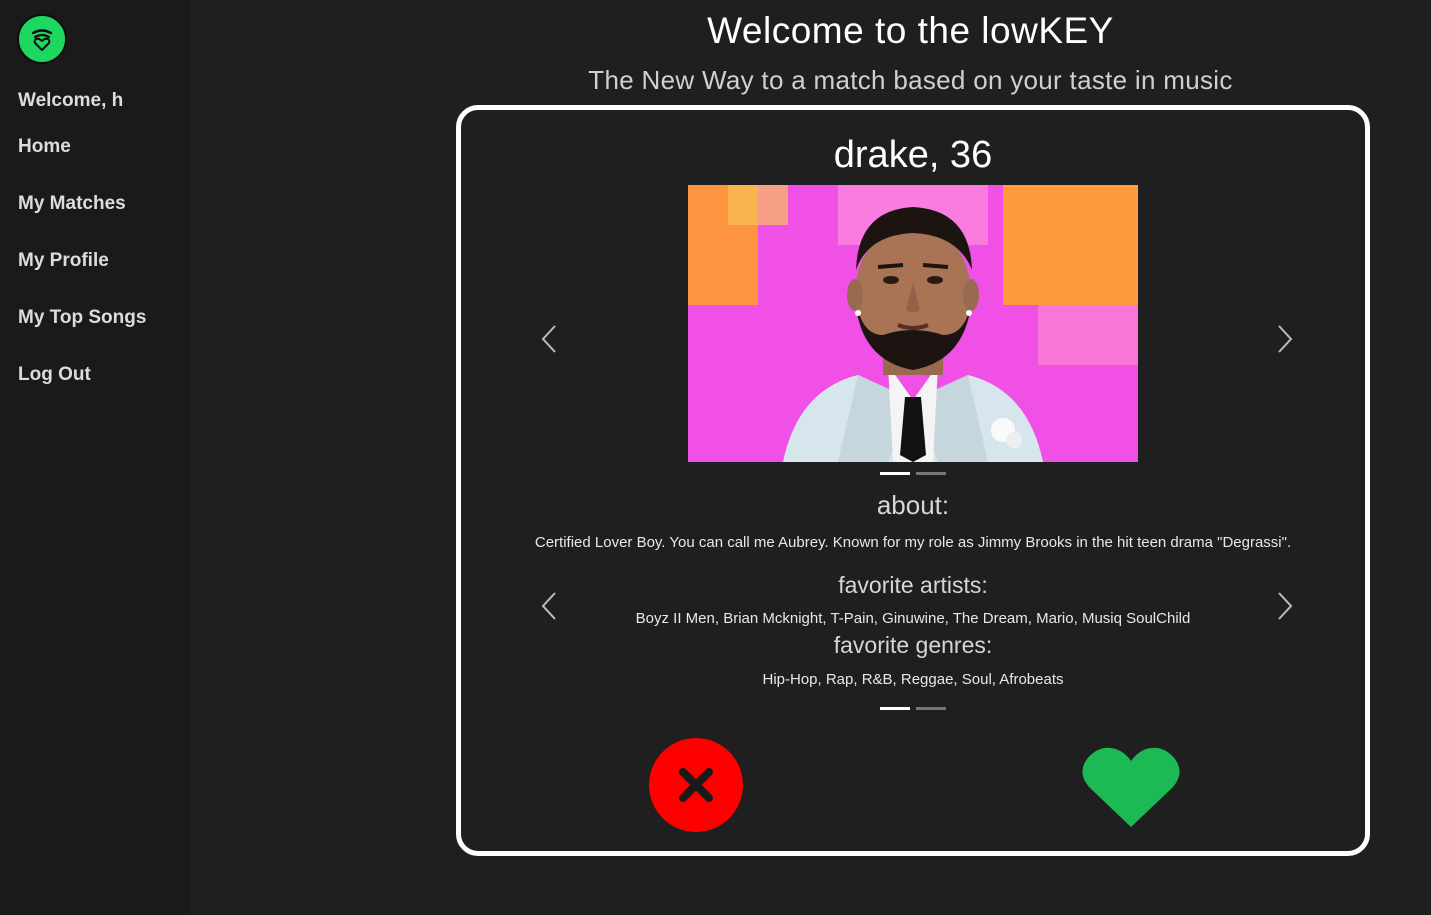 The image size is (1431, 915). What do you see at coordinates (82, 164) in the screenshot?
I see `sidebar-item-home: Home` at bounding box center [82, 164].